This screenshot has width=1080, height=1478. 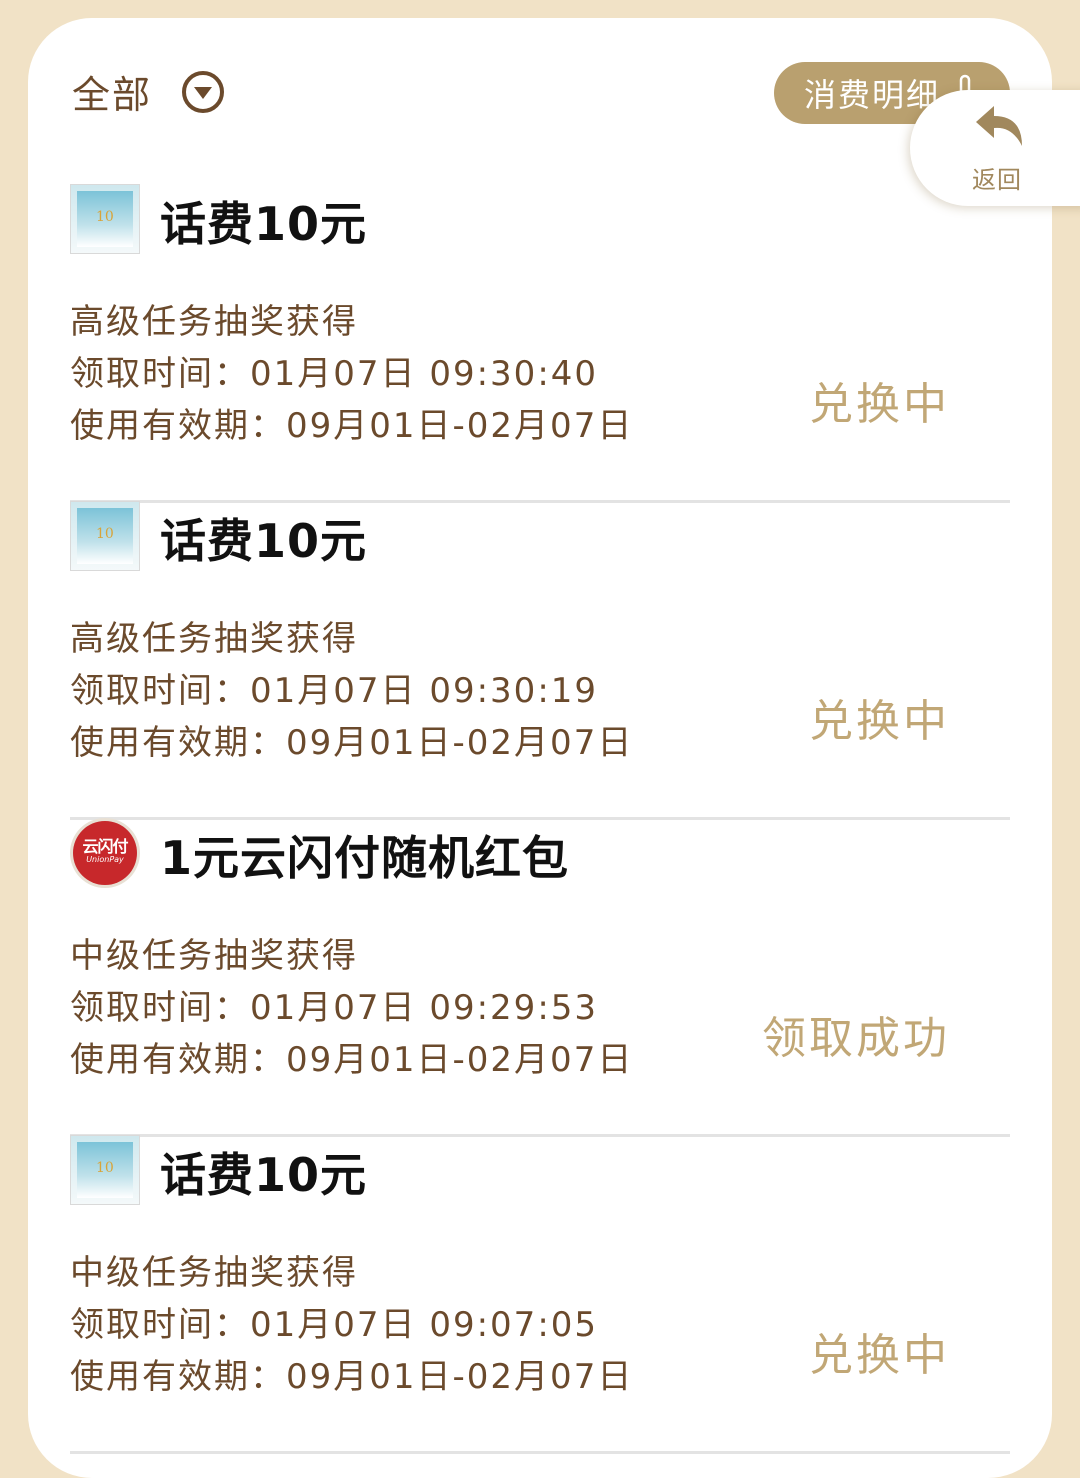 I want to click on item-claim-time: 领取时间：01月07日 09:29:53, so click(x=334, y=1008).